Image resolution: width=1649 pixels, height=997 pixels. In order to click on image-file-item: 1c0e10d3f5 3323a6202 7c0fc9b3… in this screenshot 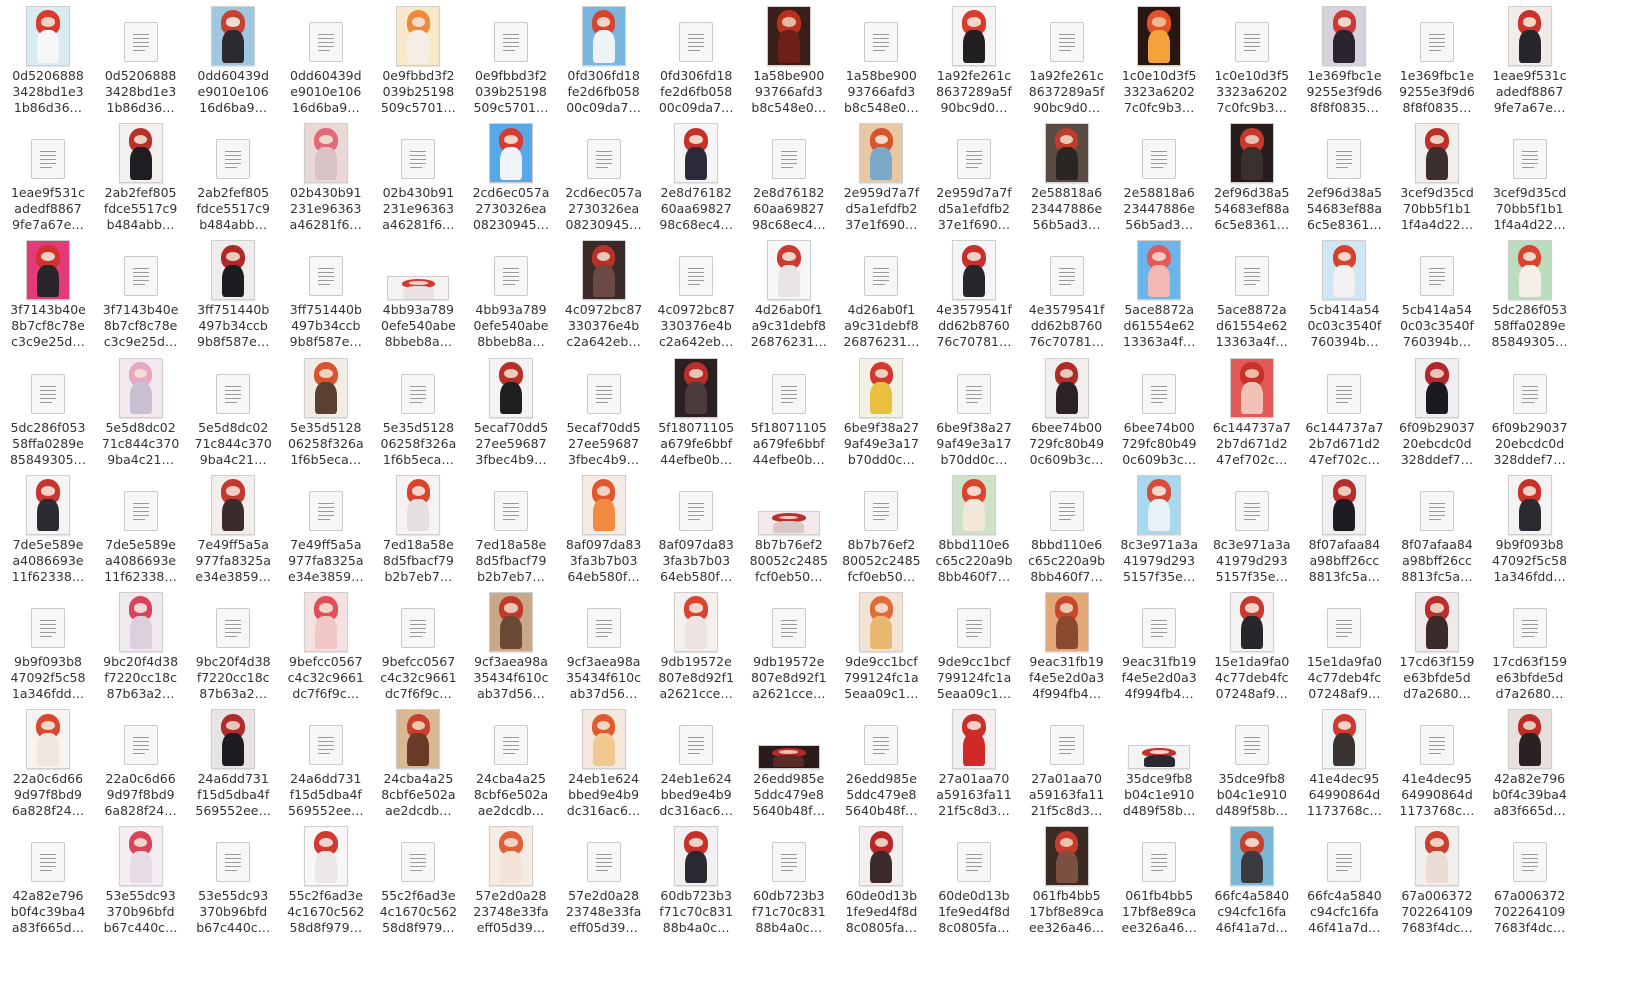, I will do `click(1159, 58)`.